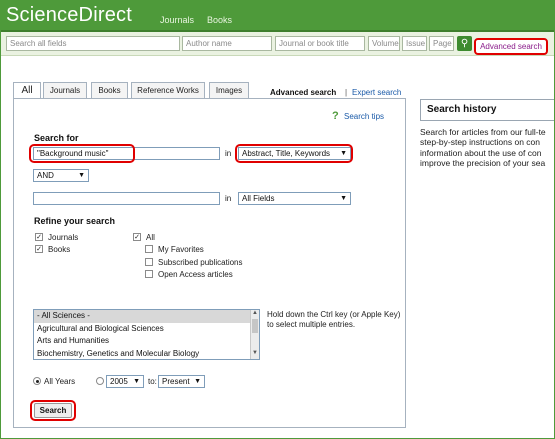 The height and width of the screenshot is (439, 555). I want to click on author-name-input: Author name, so click(227, 43).